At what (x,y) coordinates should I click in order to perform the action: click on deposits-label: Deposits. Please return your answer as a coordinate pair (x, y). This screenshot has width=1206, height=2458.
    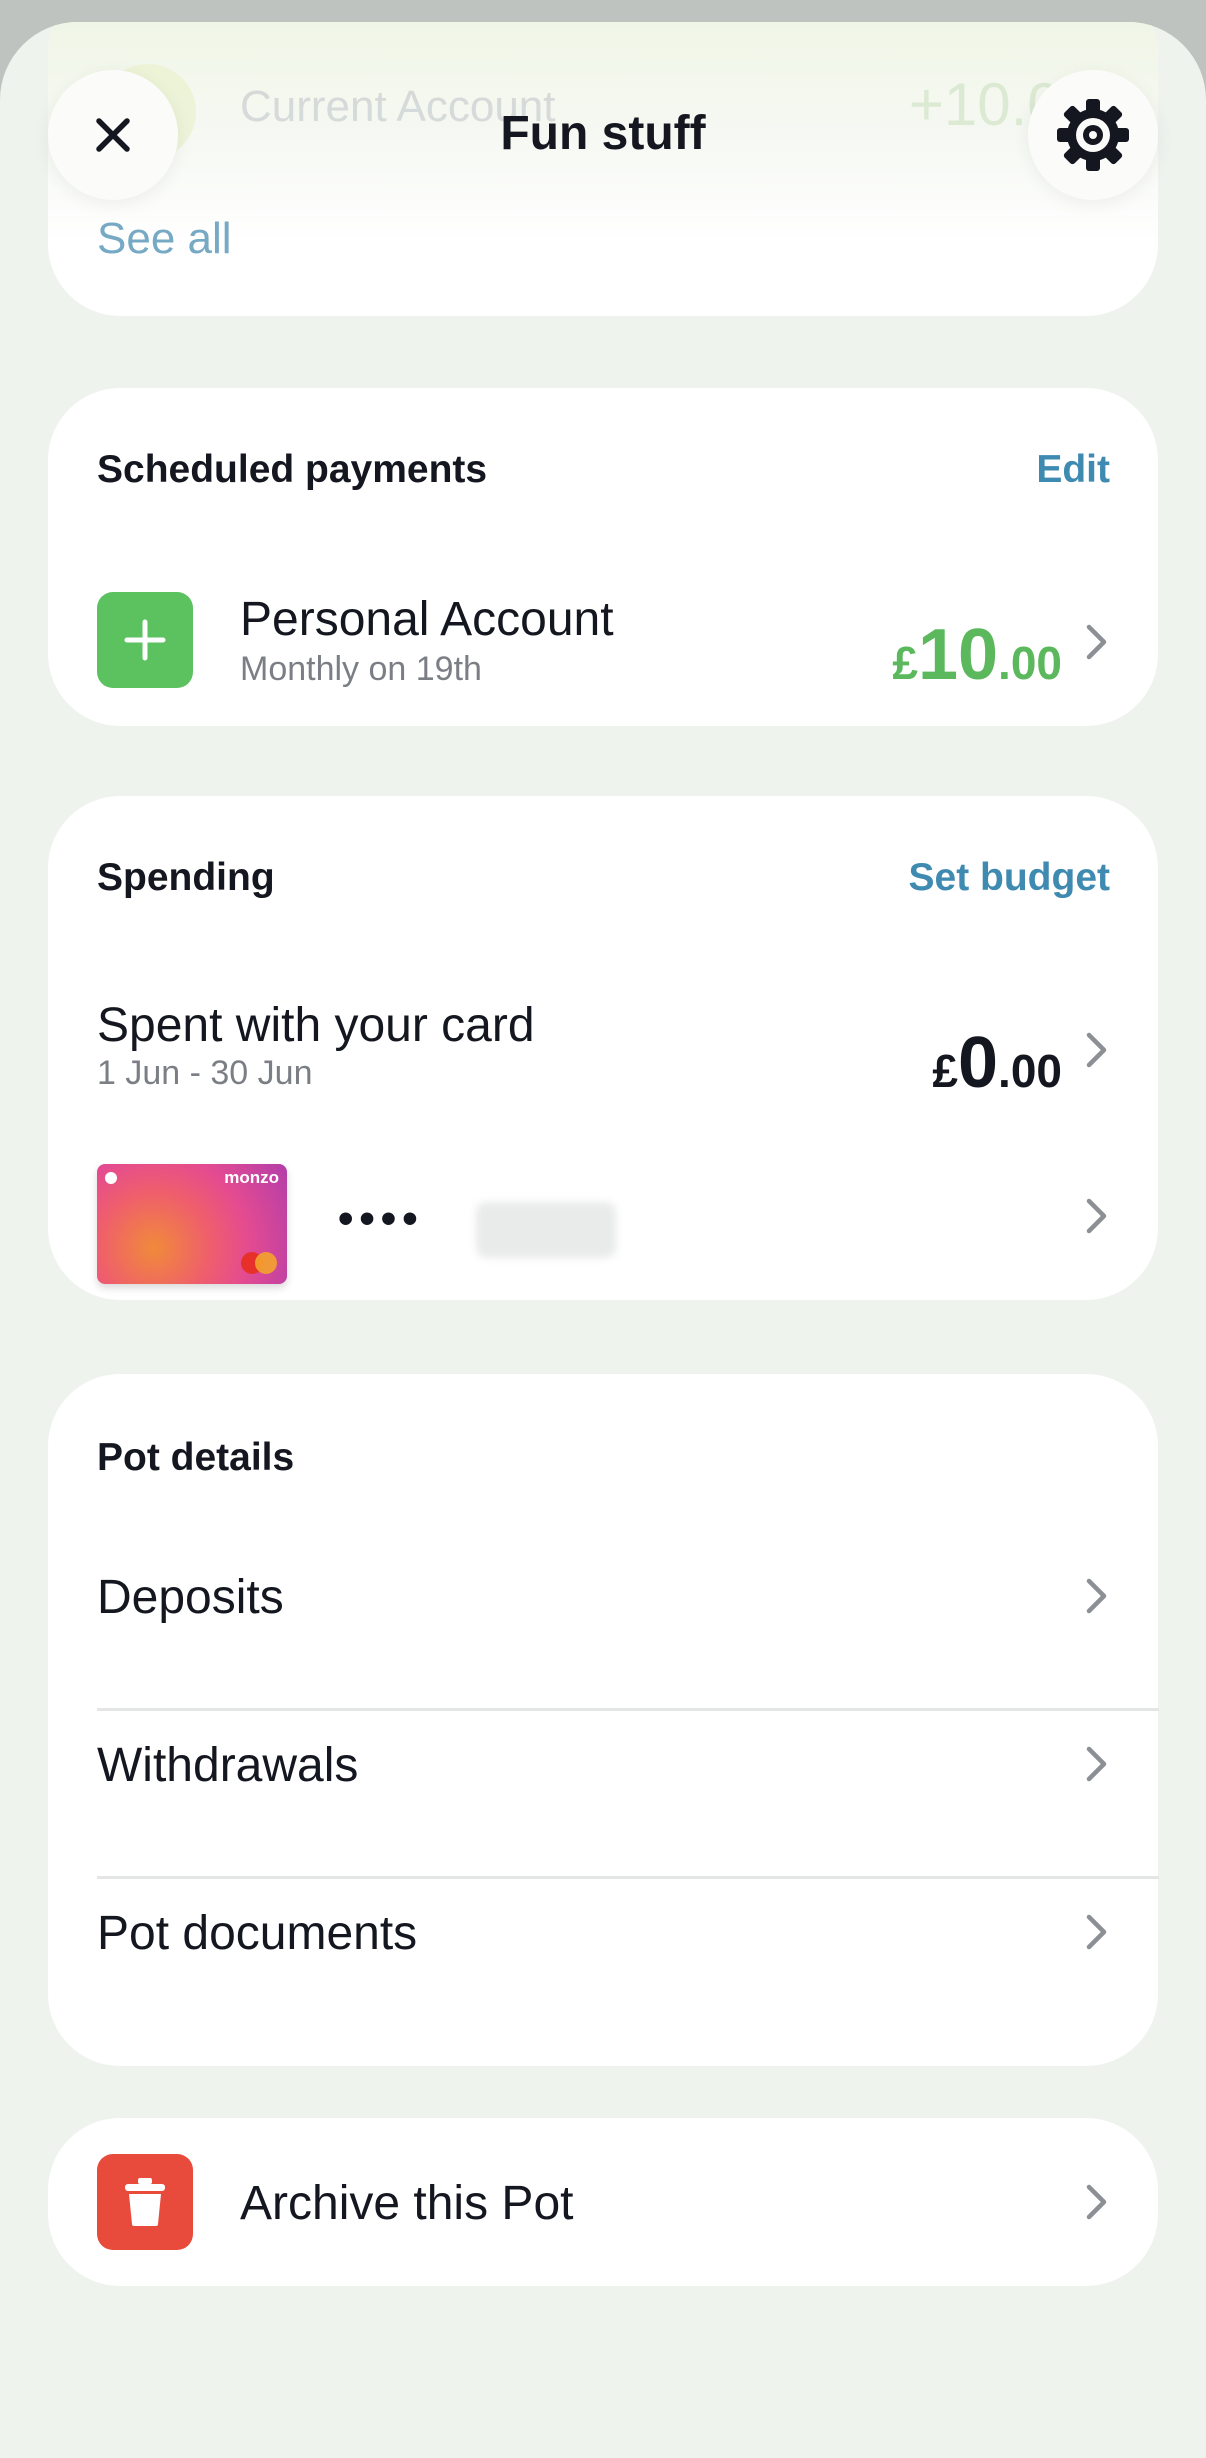
    Looking at the image, I should click on (190, 1597).